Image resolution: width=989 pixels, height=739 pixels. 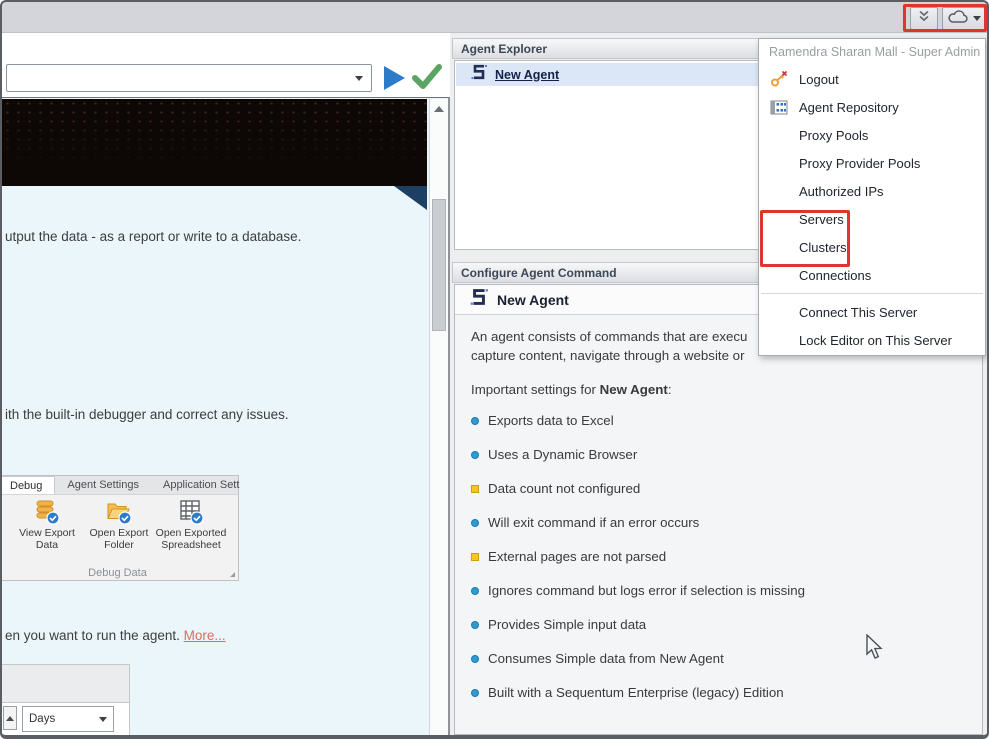 I want to click on screenshot-tab-debug: Debug, so click(x=29, y=485).